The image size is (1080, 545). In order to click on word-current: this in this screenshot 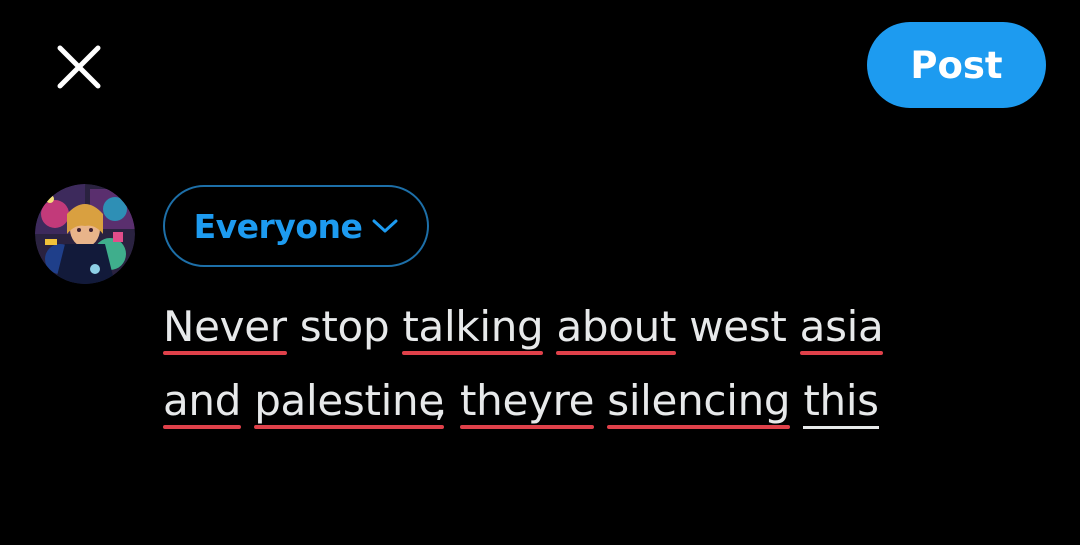, I will do `click(841, 401)`.